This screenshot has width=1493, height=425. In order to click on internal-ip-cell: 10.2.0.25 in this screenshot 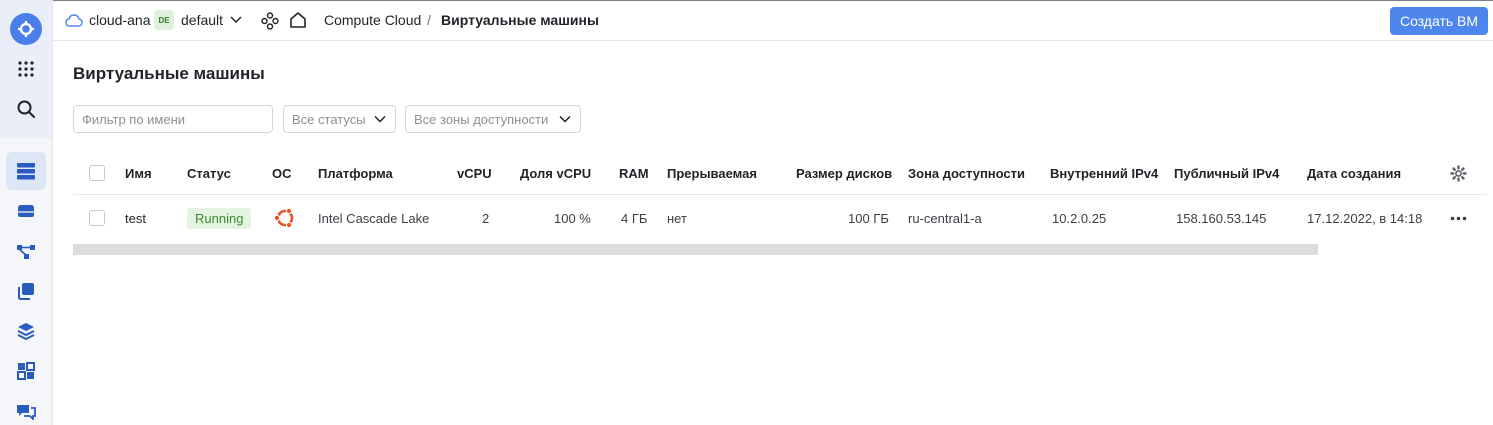, I will do `click(1079, 218)`.